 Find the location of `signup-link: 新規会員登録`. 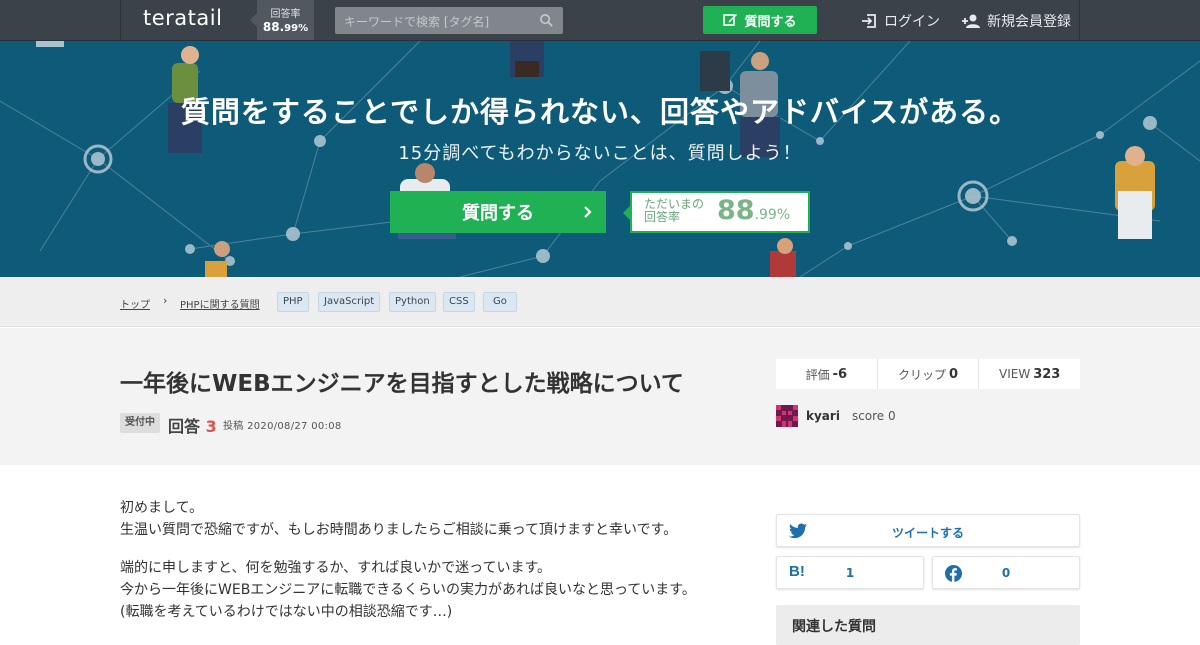

signup-link: 新規会員登録 is located at coordinates (1016, 21).